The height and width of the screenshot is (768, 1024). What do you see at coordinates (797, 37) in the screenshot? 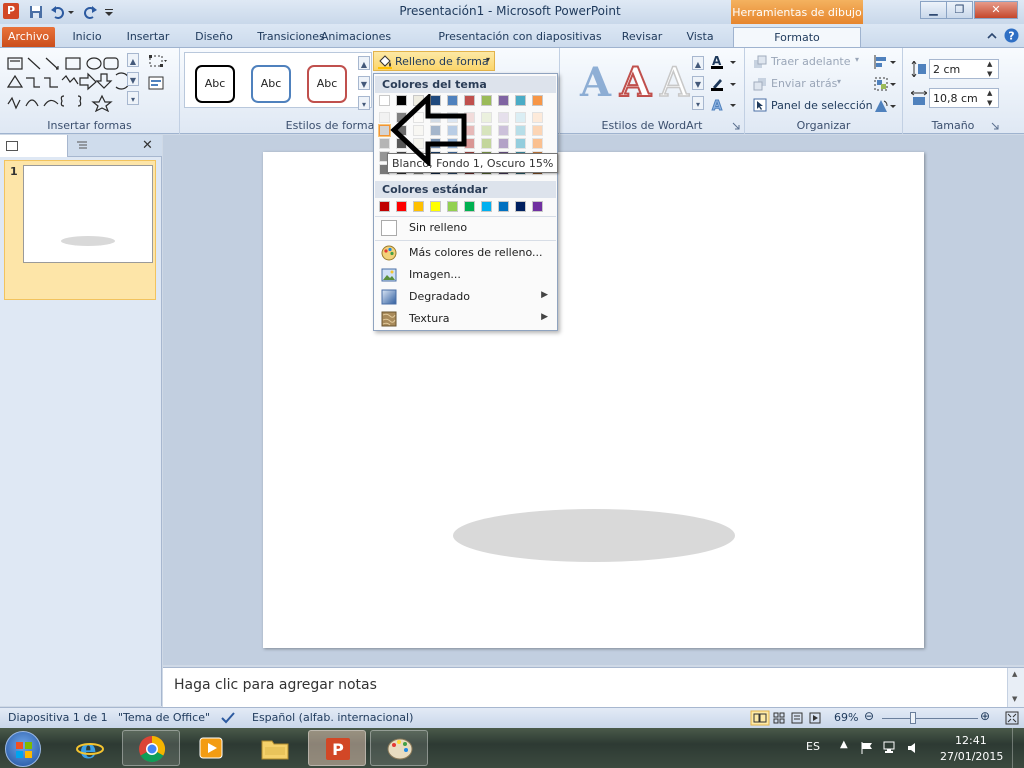
I see `tab-format: Formato` at bounding box center [797, 37].